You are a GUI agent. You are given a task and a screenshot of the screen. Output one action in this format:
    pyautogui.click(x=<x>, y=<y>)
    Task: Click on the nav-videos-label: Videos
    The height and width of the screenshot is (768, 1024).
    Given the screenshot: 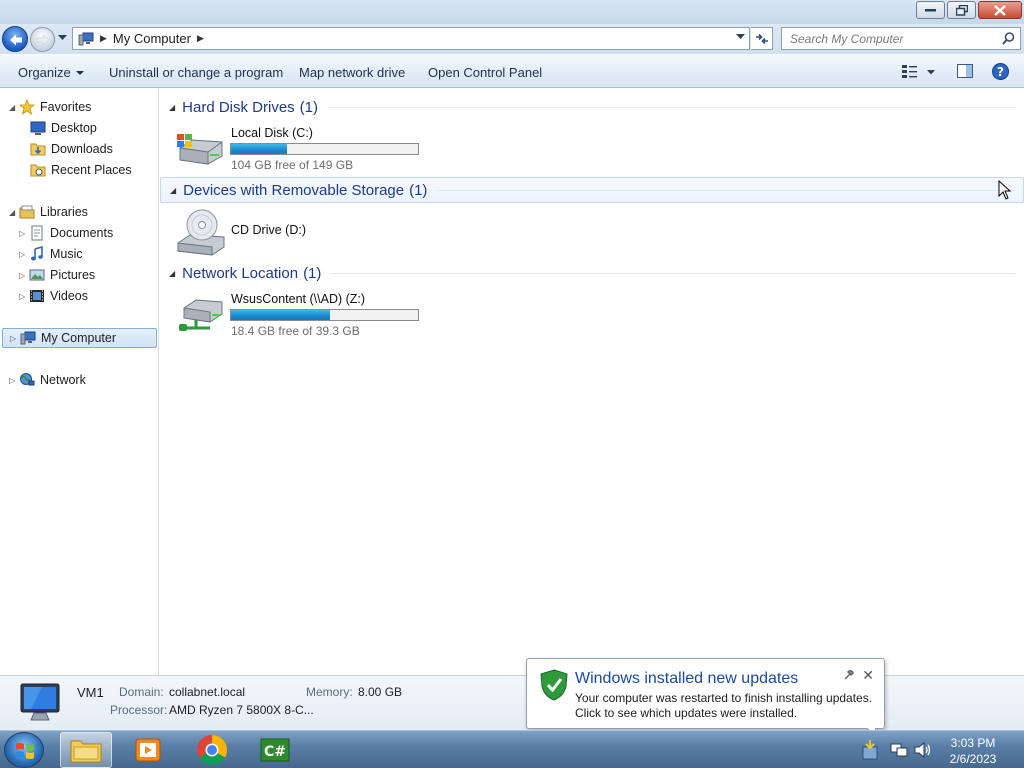 What is the action you would take?
    pyautogui.click(x=69, y=296)
    